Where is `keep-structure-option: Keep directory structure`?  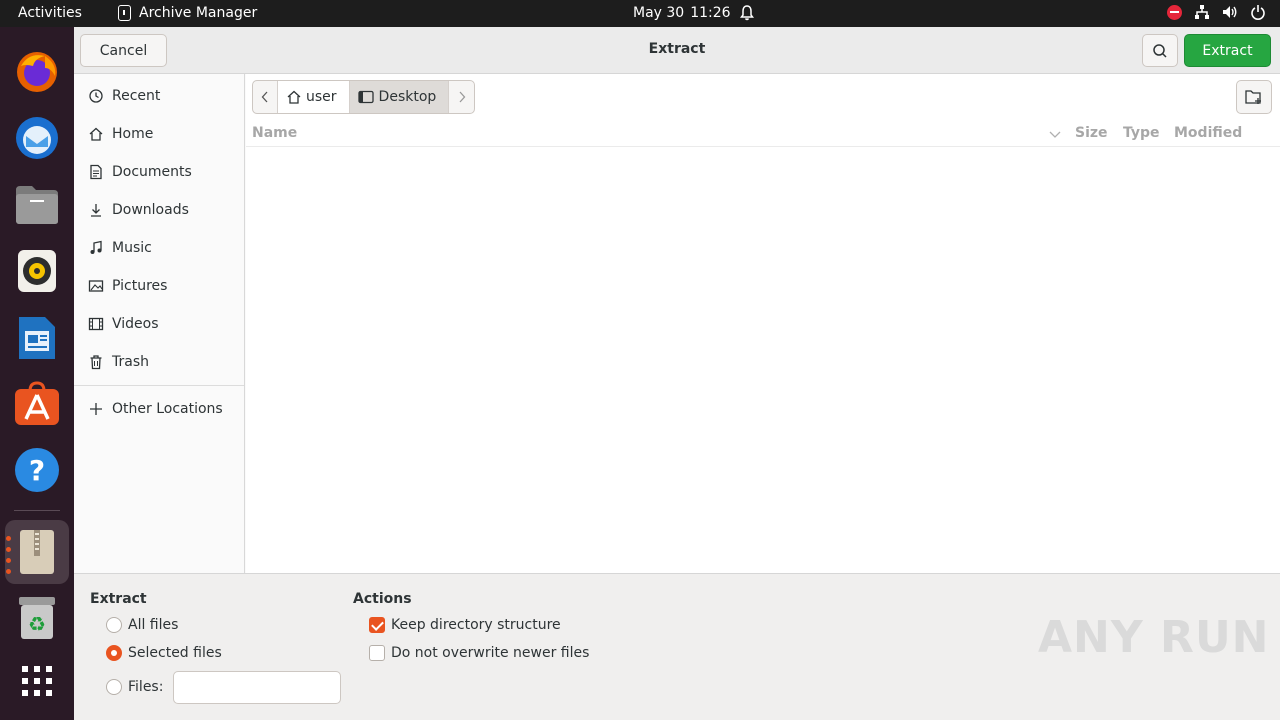 keep-structure-option: Keep directory structure is located at coordinates (465, 625).